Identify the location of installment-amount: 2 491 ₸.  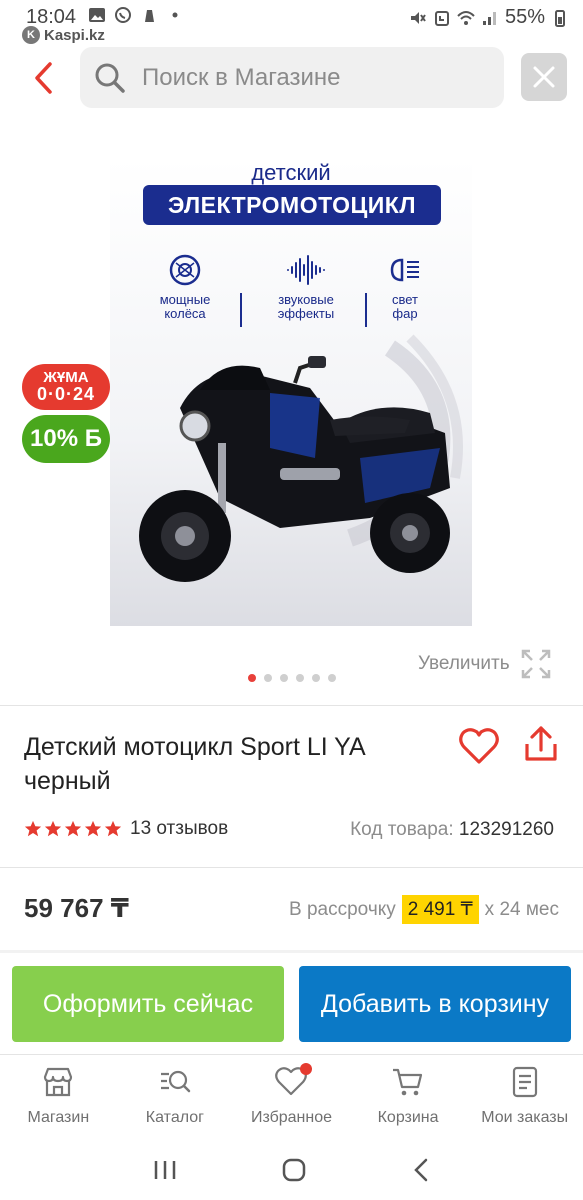
(440, 909).